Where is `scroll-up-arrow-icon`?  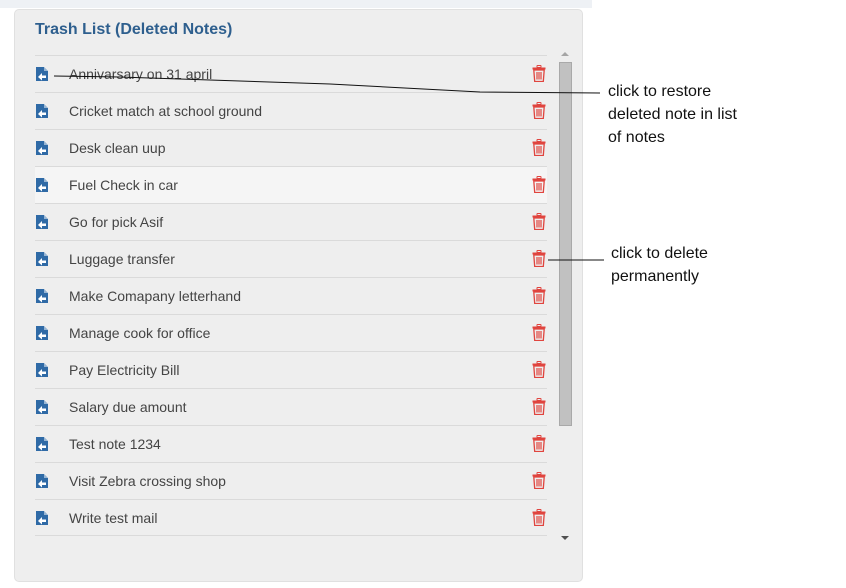
scroll-up-arrow-icon is located at coordinates (565, 54).